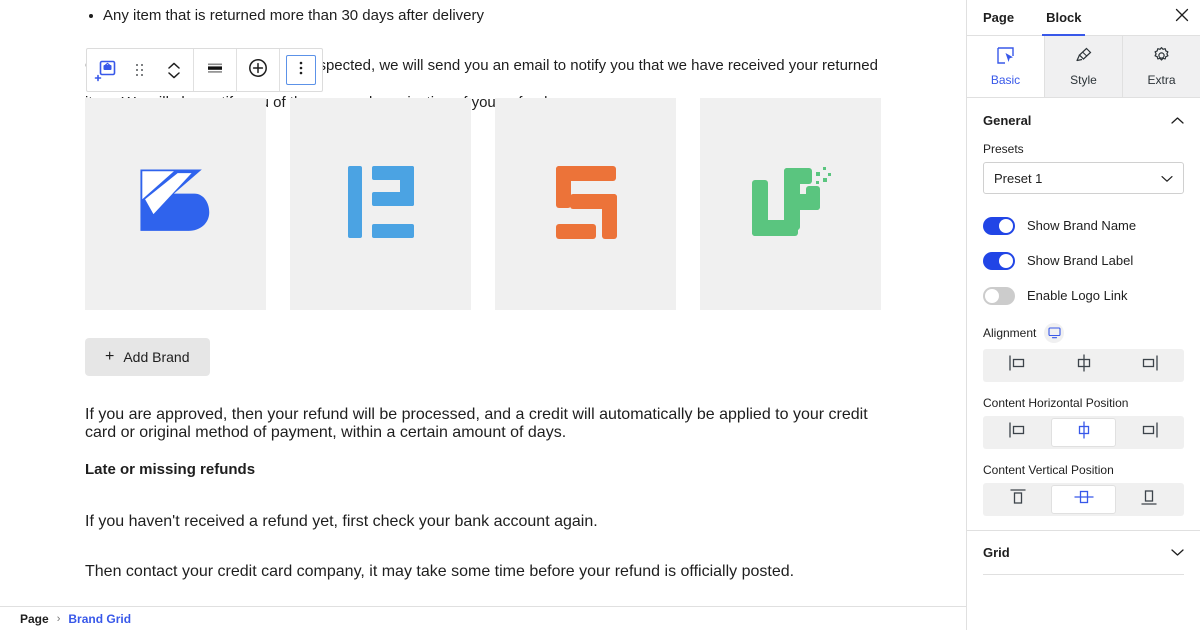  What do you see at coordinates (175, 204) in the screenshot?
I see `brand-cell-bricks` at bounding box center [175, 204].